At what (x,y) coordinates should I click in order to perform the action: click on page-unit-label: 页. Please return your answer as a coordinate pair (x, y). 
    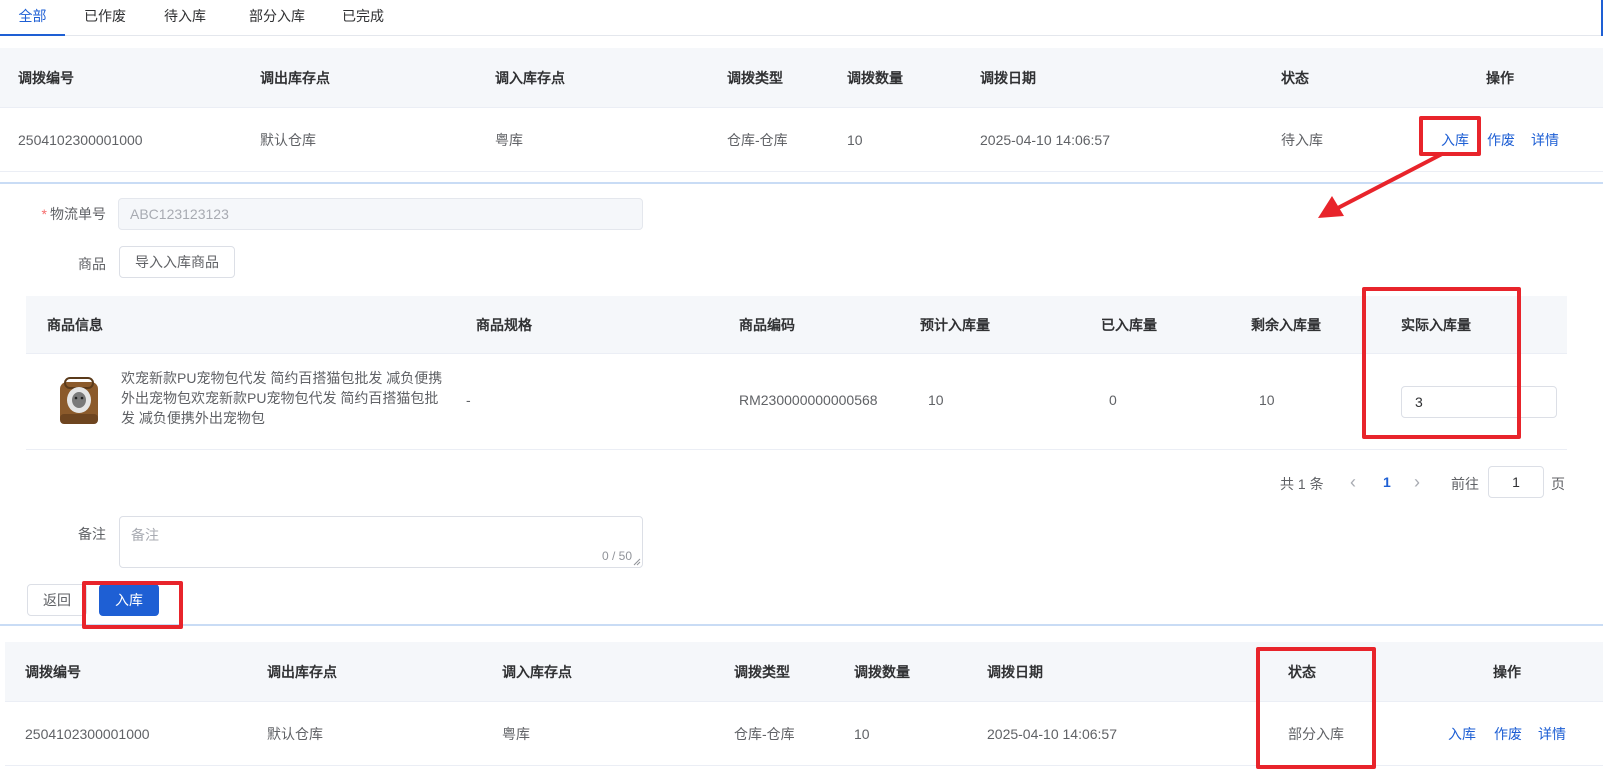
    Looking at the image, I should click on (1558, 484).